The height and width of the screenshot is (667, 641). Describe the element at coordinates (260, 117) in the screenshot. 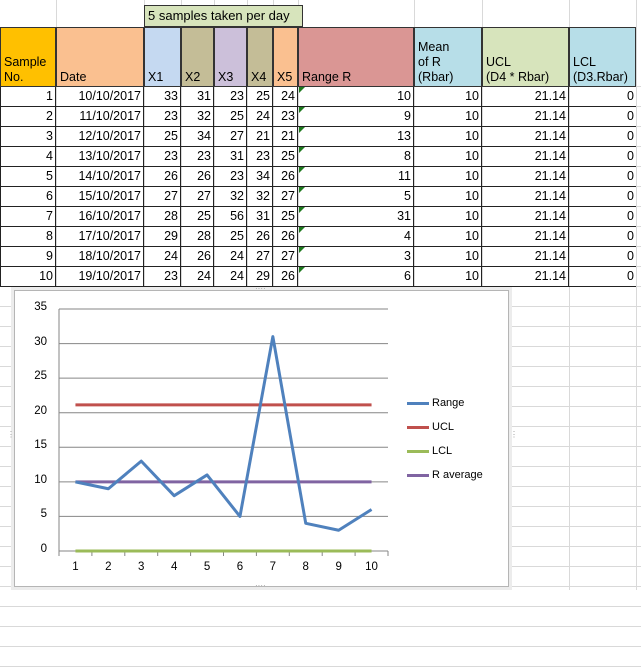

I see `cell-x4: 24` at that location.